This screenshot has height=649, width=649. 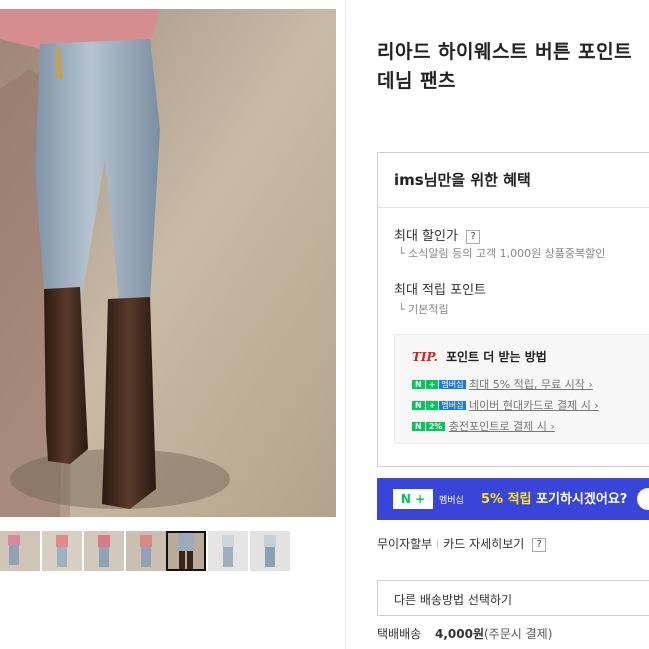 I want to click on banner-text: 5% 적립 포기하시겠어요?, so click(x=554, y=497).